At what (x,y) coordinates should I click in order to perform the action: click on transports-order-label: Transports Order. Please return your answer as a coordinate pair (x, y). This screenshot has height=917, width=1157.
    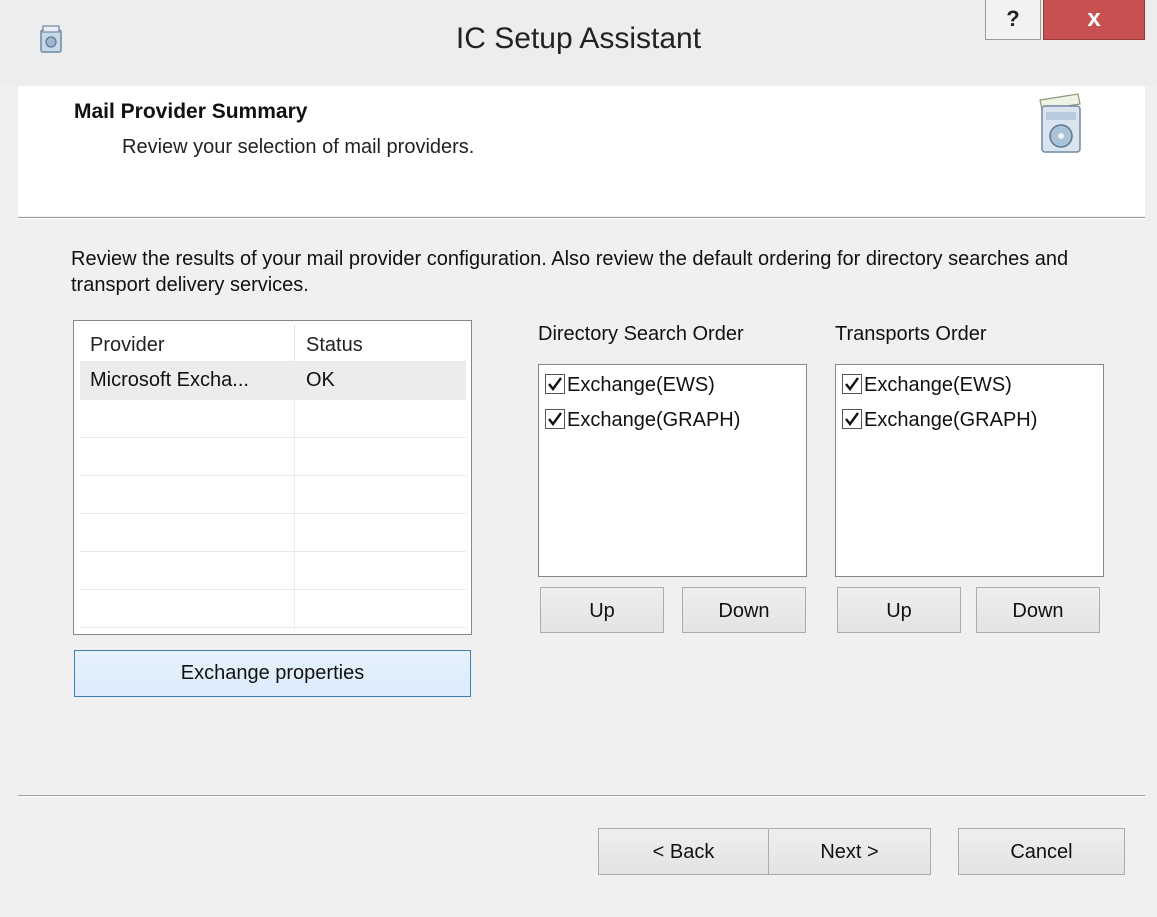
    Looking at the image, I should click on (911, 334).